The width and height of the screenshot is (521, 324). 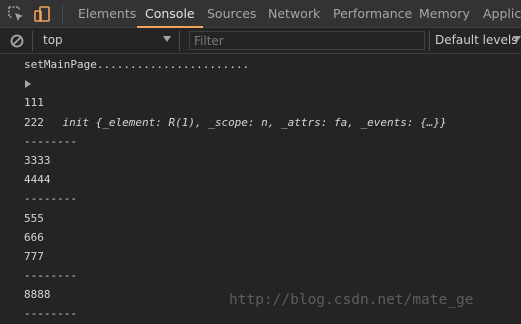 What do you see at coordinates (476, 40) in the screenshot?
I see `log-levels-dropdown: Default levels` at bounding box center [476, 40].